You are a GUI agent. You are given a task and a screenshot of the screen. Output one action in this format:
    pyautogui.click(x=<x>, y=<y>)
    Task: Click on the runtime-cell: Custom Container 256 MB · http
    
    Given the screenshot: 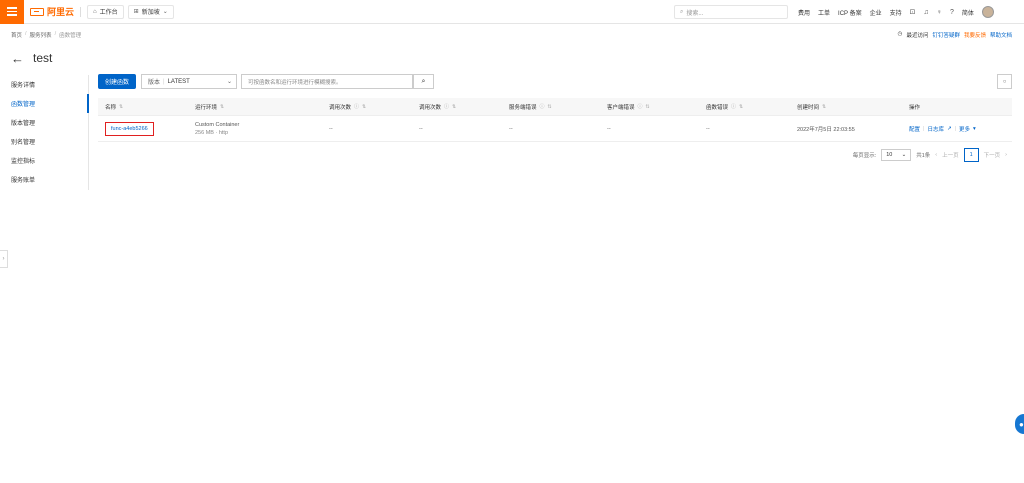 What is the action you would take?
    pyautogui.click(x=262, y=129)
    